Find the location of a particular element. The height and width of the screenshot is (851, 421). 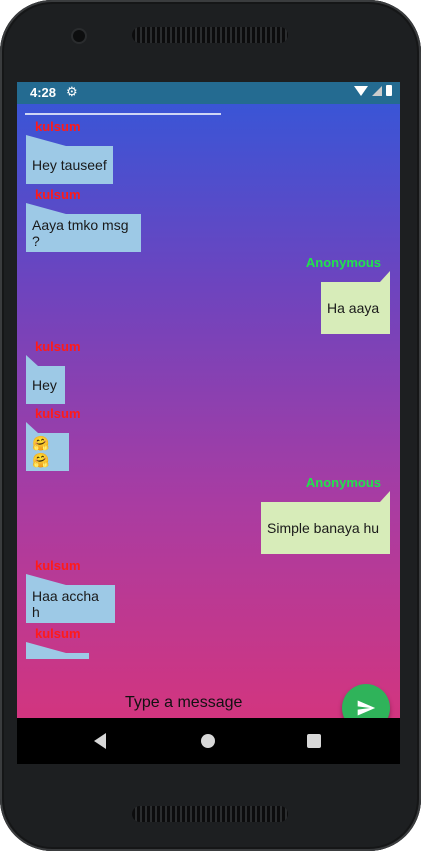

status-icons is located at coordinates (373, 90).